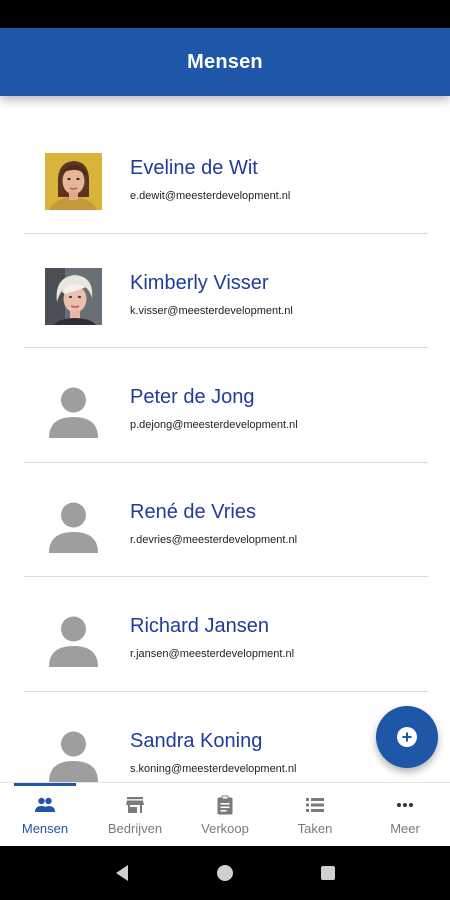  What do you see at coordinates (45, 828) in the screenshot?
I see `nav-label: Mensen` at bounding box center [45, 828].